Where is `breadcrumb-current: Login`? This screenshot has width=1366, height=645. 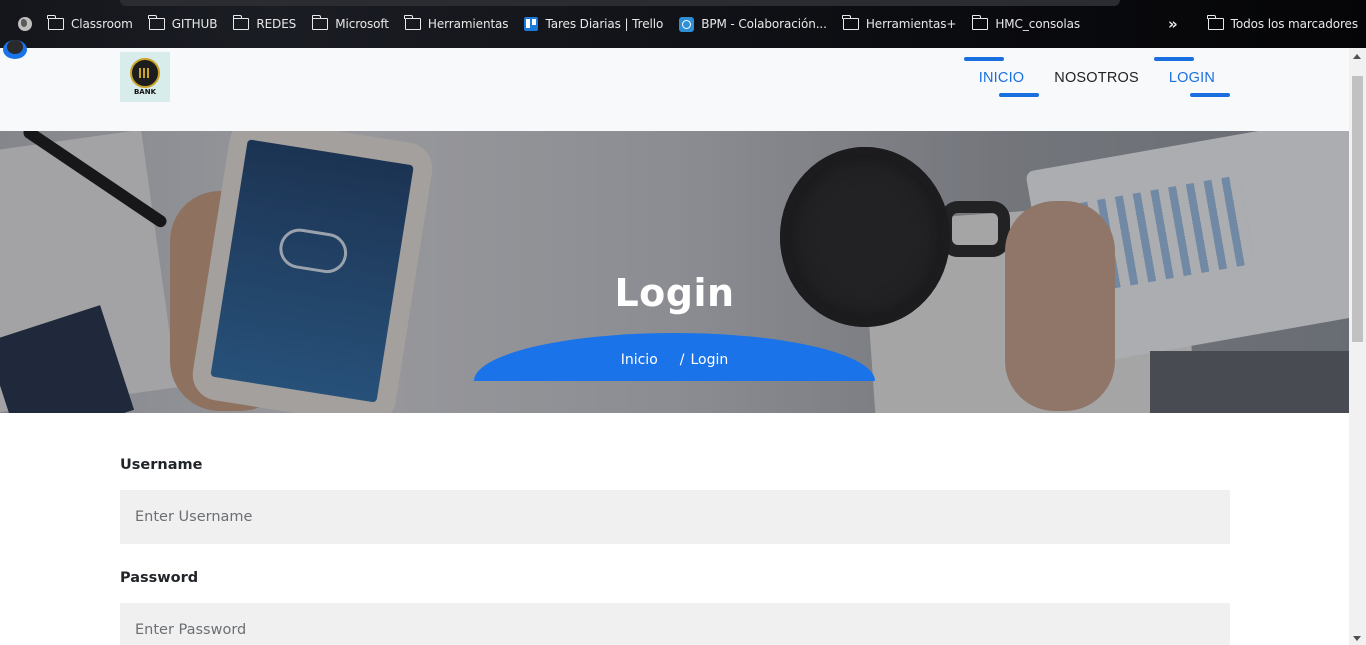 breadcrumb-current: Login is located at coordinates (709, 360).